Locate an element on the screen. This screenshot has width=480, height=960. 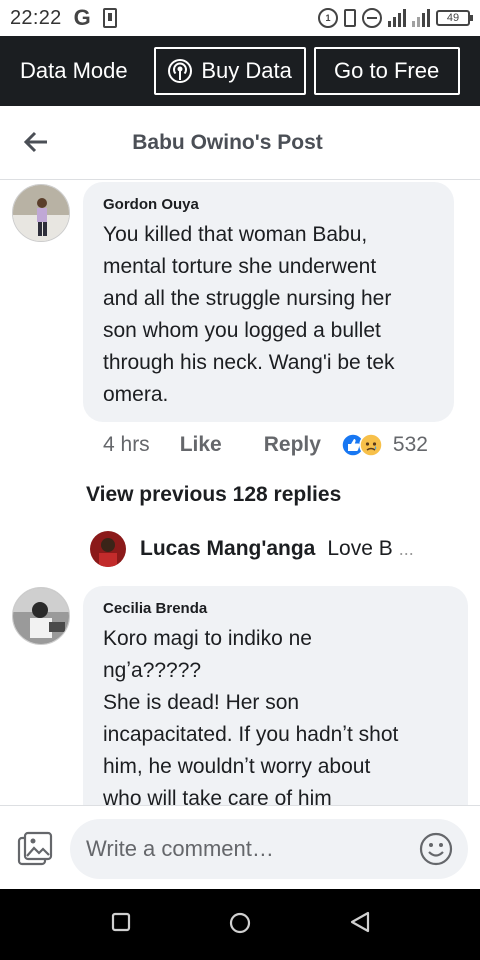
recent-apps-icon is located at coordinates (121, 922).